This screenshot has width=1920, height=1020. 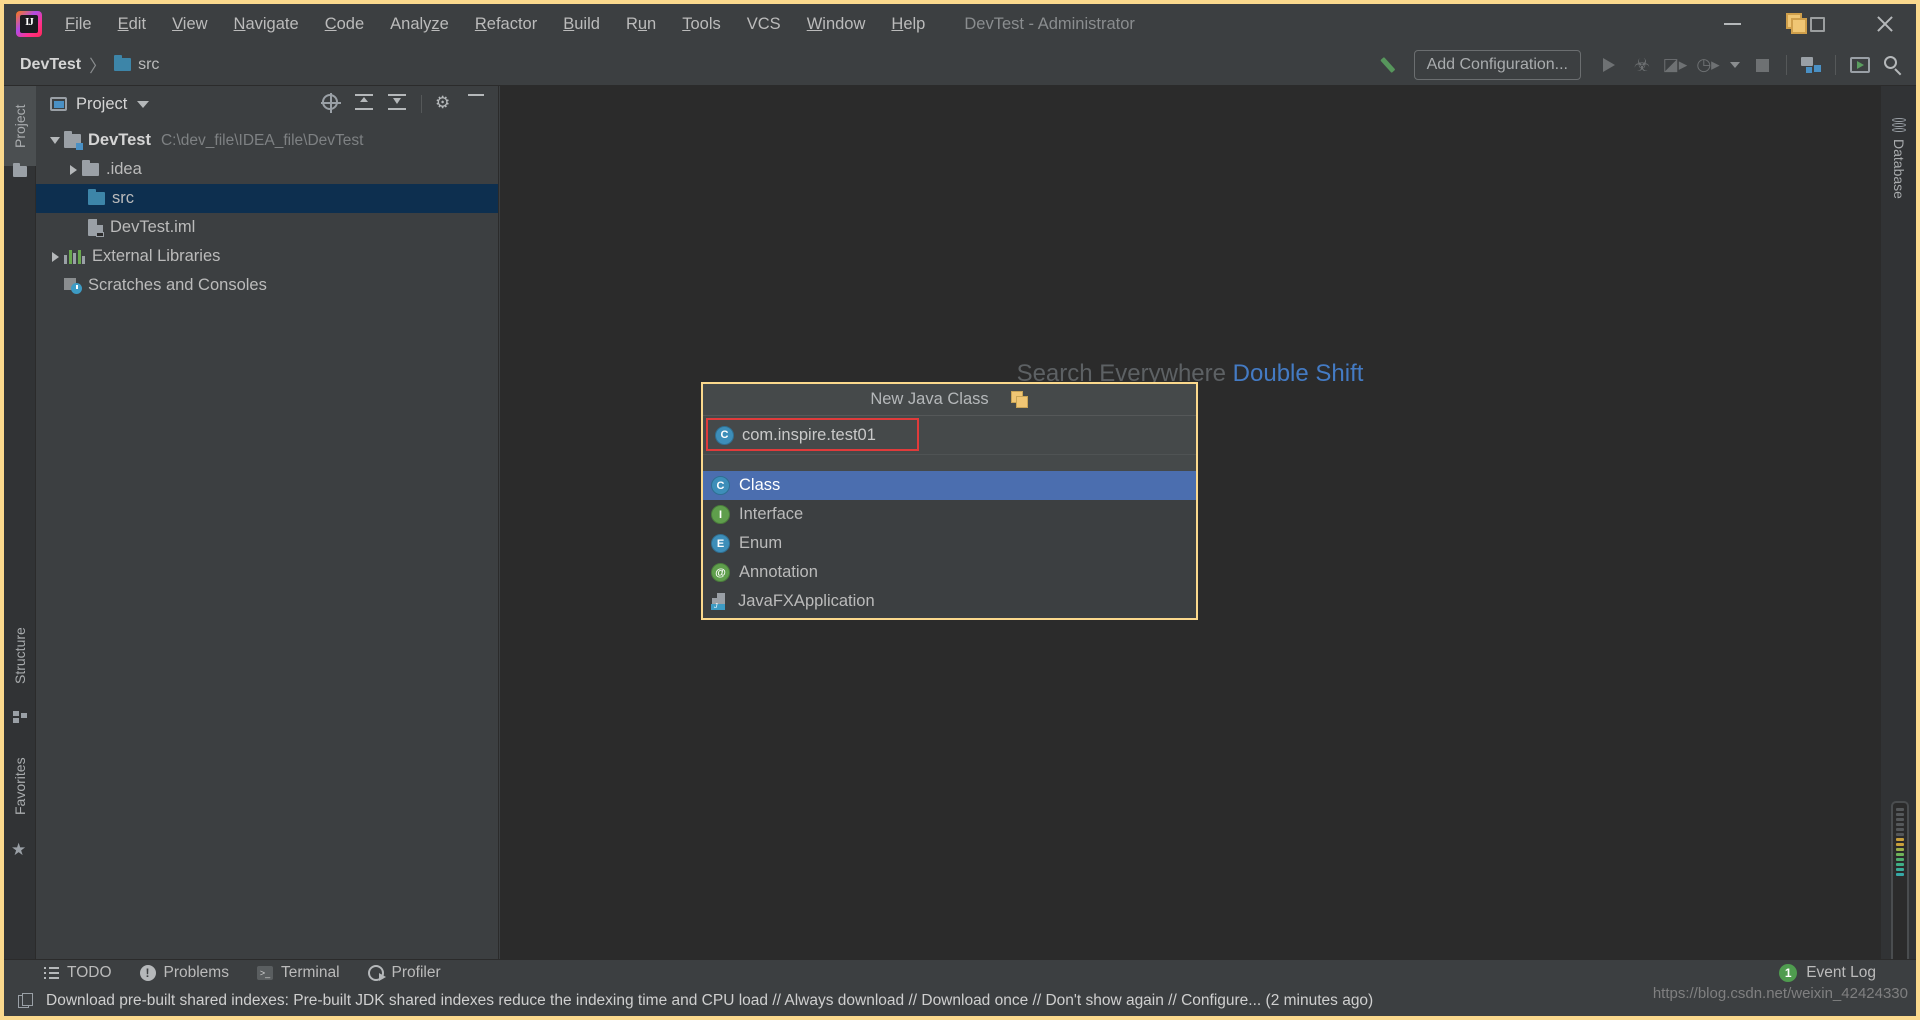 What do you see at coordinates (421, 104) in the screenshot?
I see `panel-divider` at bounding box center [421, 104].